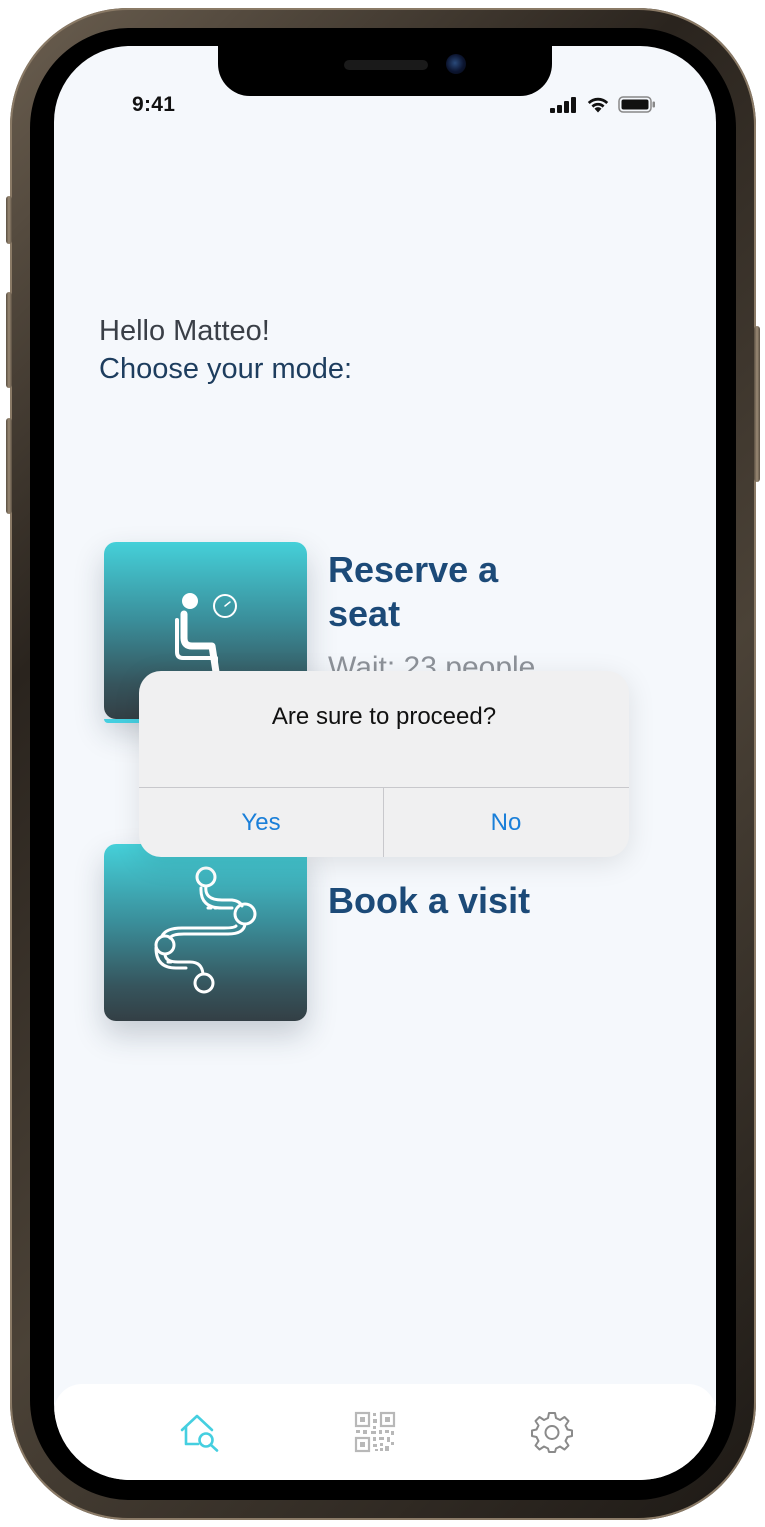  Describe the element at coordinates (154, 104) in the screenshot. I see `status-time: 9:41` at that location.